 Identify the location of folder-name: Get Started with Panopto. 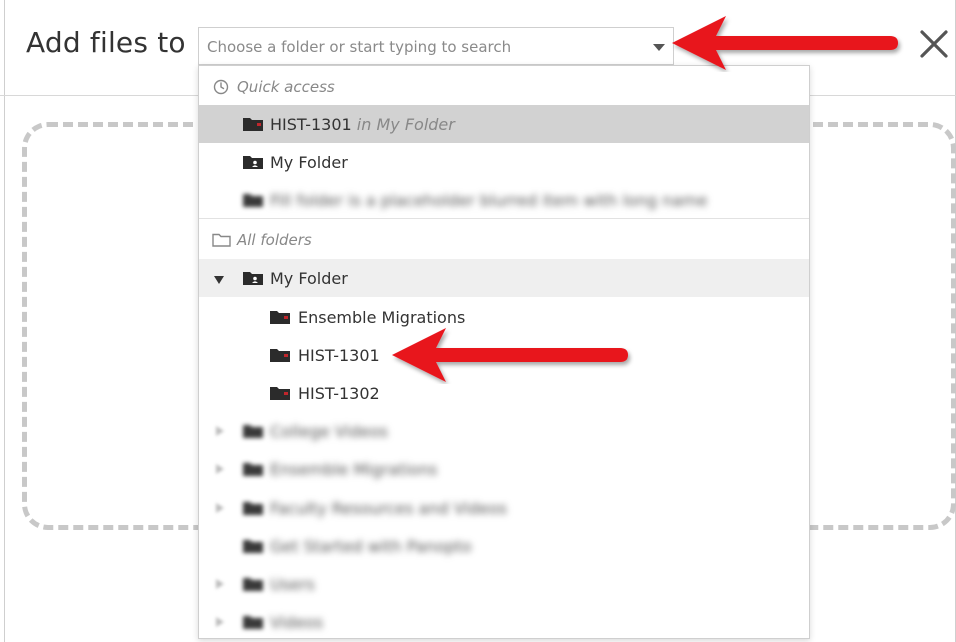
(371, 546).